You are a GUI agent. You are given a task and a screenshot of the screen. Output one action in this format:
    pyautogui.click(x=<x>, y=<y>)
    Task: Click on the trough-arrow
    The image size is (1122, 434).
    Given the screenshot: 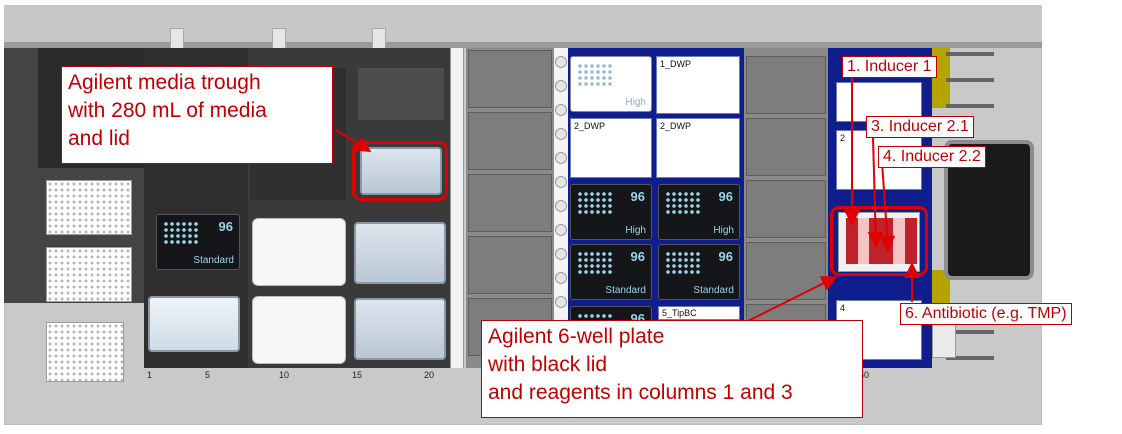 What is the action you would take?
    pyautogui.click(x=353, y=141)
    